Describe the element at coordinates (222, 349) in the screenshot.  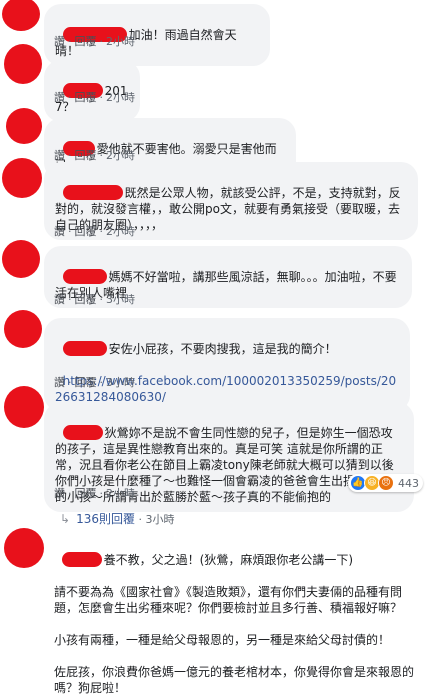
I see `comment-text: 安佐小屁孩，不要肉搜我，這是我的簡介！` at that location.